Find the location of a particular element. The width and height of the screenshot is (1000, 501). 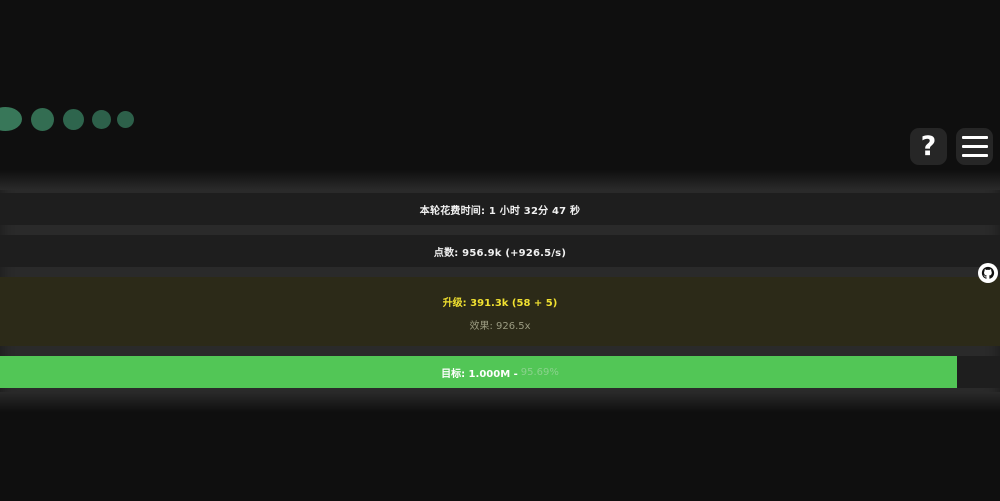

goal-percent: 95.69% is located at coordinates (539, 372).